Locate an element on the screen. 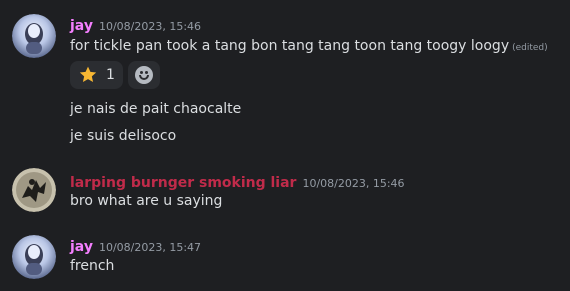  message-line: bro what are u saying is located at coordinates (146, 201).